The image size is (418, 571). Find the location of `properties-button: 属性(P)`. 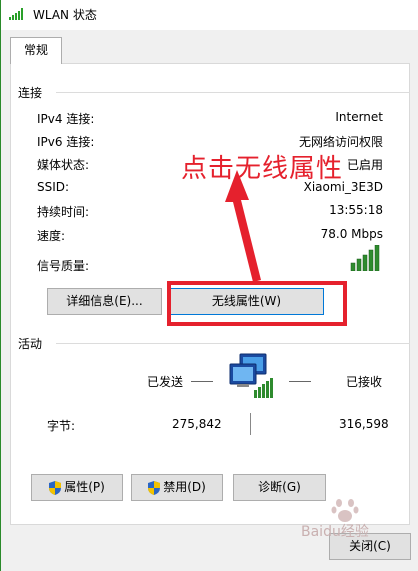

properties-button: 属性(P) is located at coordinates (77, 487).